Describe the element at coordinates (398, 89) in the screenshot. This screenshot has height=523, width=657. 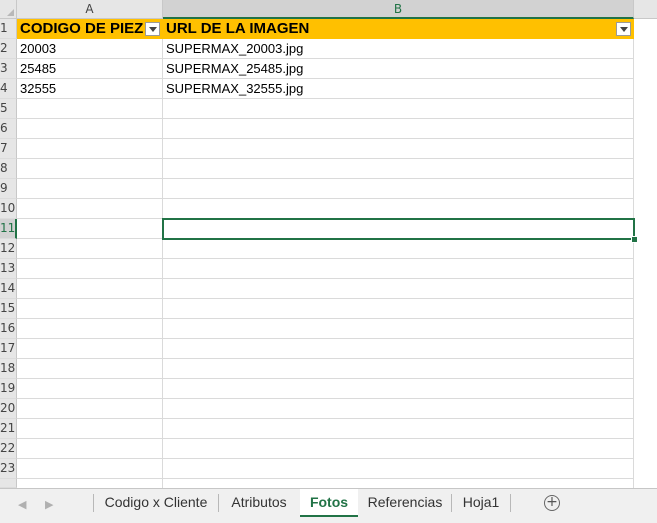
I see `cell-b4: SUPERMAX_32555.jpg` at that location.